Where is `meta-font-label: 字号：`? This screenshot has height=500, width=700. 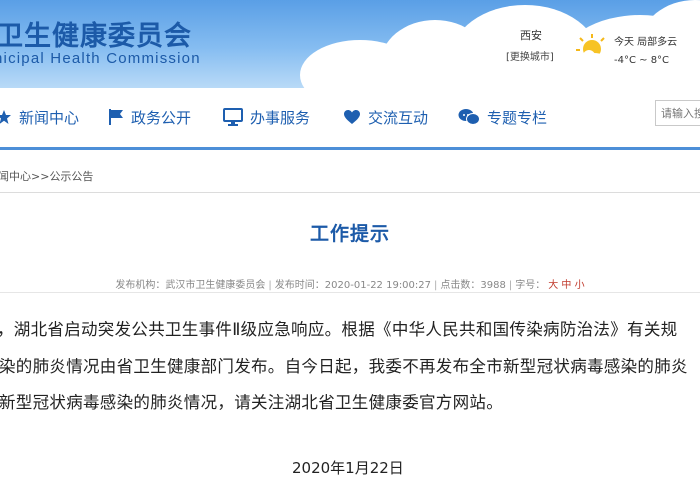 meta-font-label: 字号： is located at coordinates (530, 285).